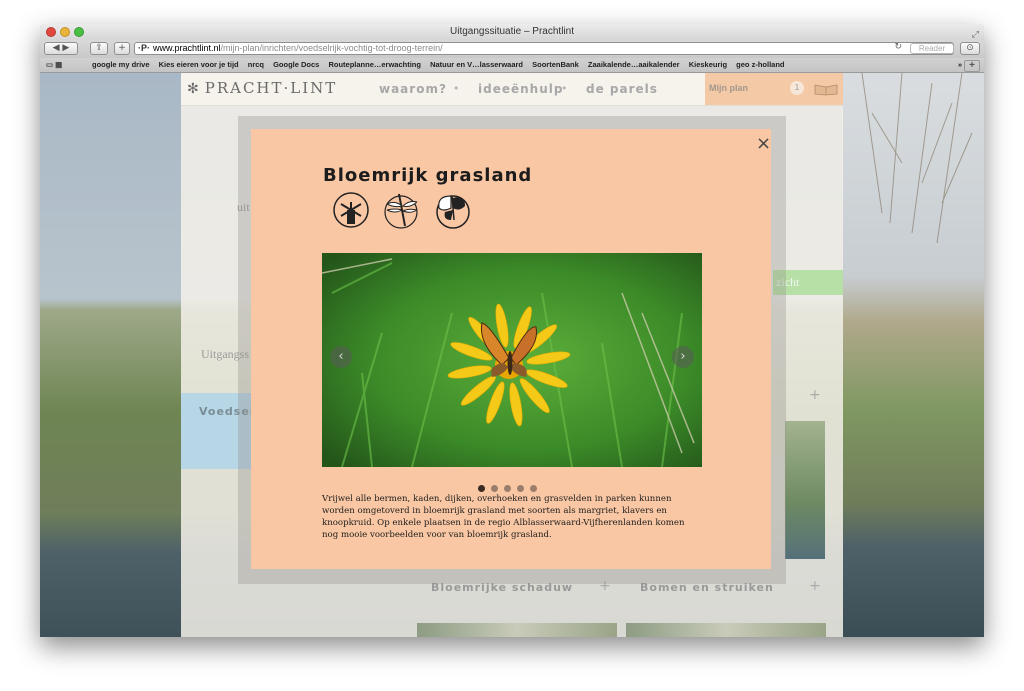 The width and height of the screenshot is (1024, 691). What do you see at coordinates (932, 48) in the screenshot?
I see `reader-button: Reader` at bounding box center [932, 48].